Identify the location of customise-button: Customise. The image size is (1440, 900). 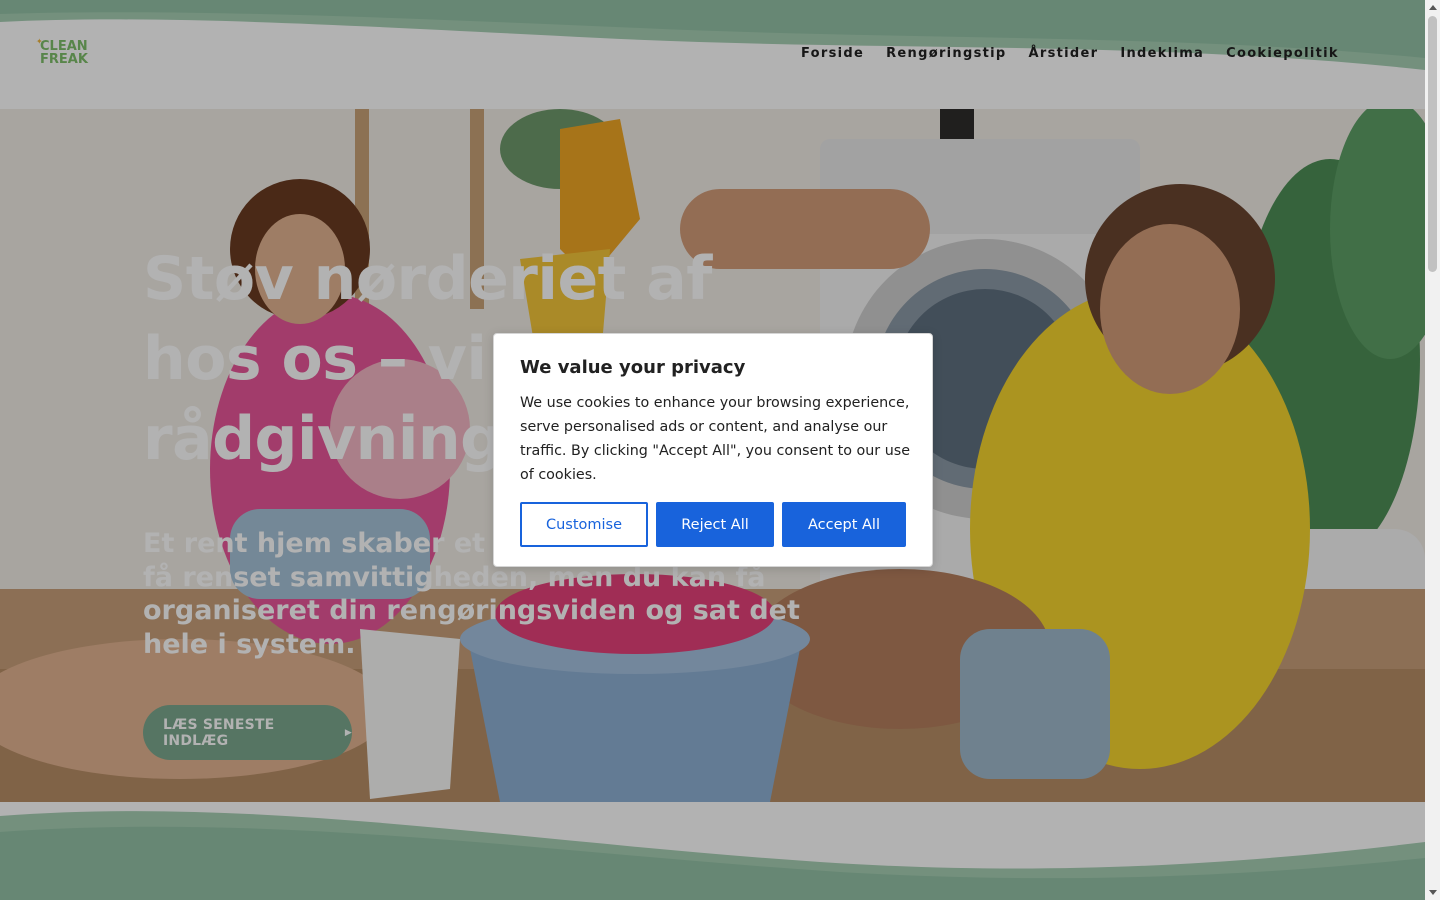
(584, 524).